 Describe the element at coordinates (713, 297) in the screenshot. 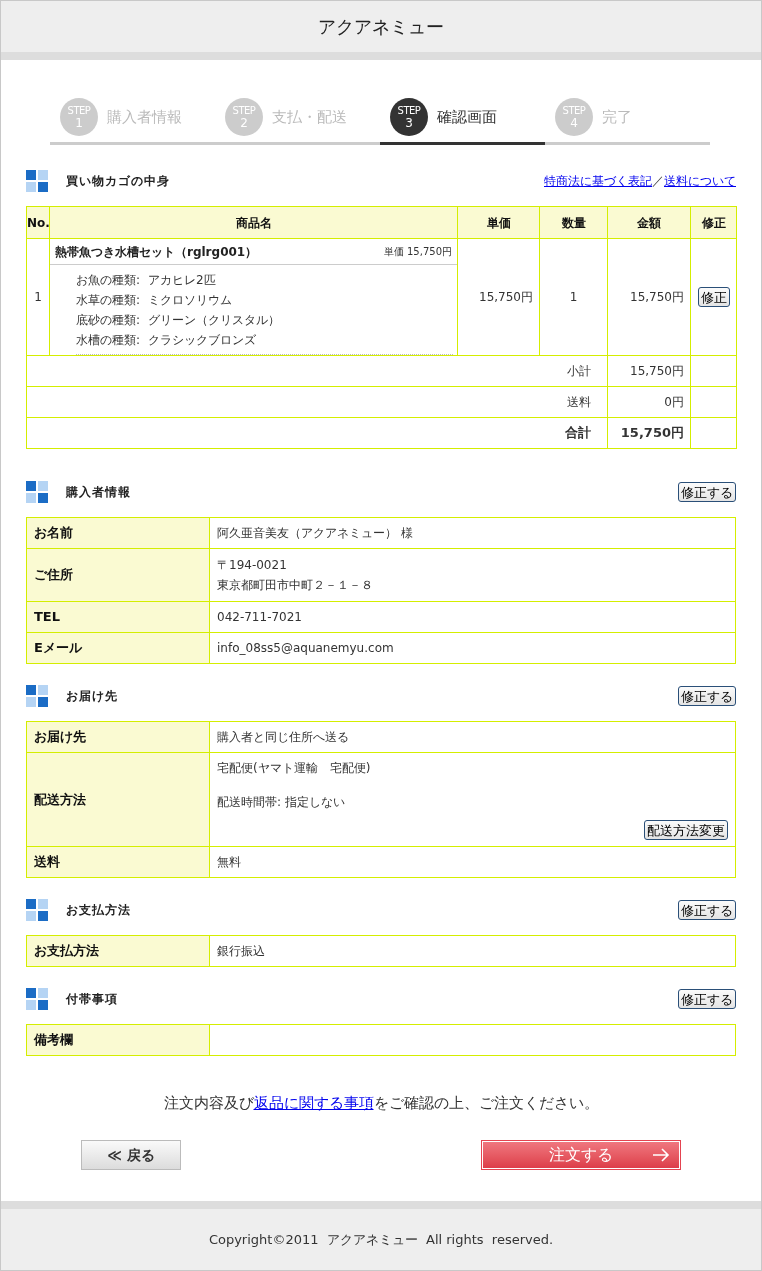

I see `edit-item-button: 修正` at that location.